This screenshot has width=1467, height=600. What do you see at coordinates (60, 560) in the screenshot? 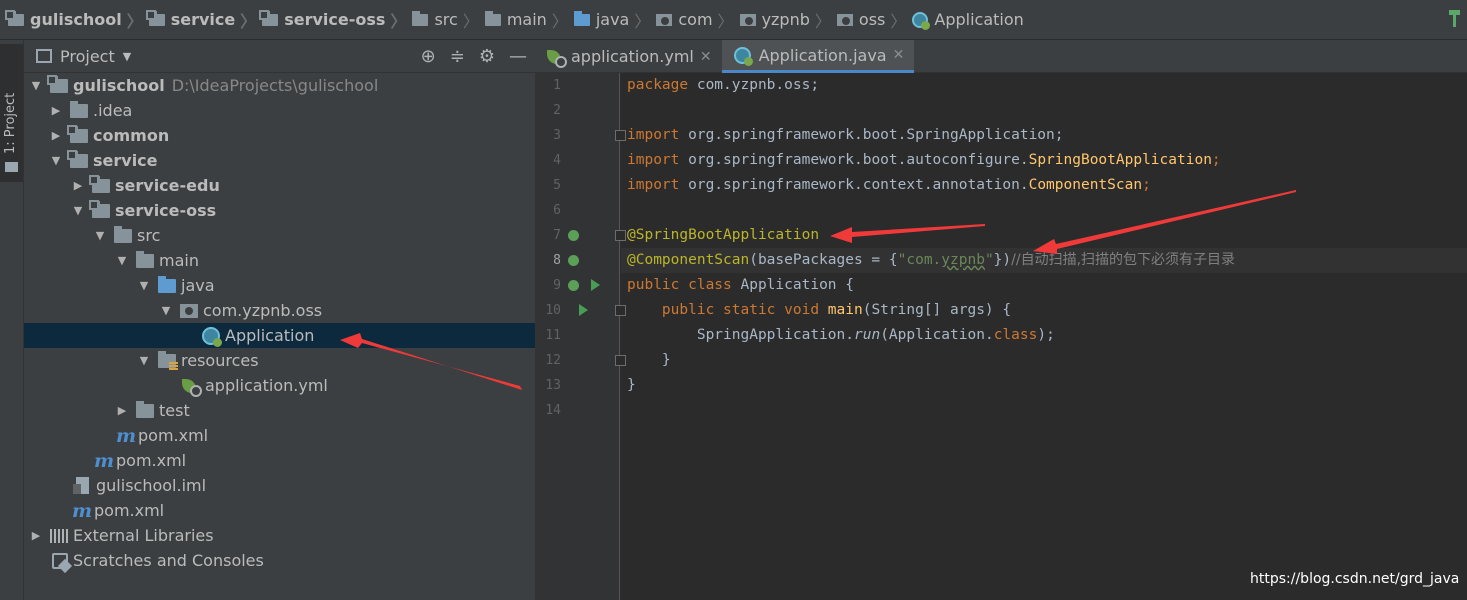
I see `scratches-icon` at bounding box center [60, 560].